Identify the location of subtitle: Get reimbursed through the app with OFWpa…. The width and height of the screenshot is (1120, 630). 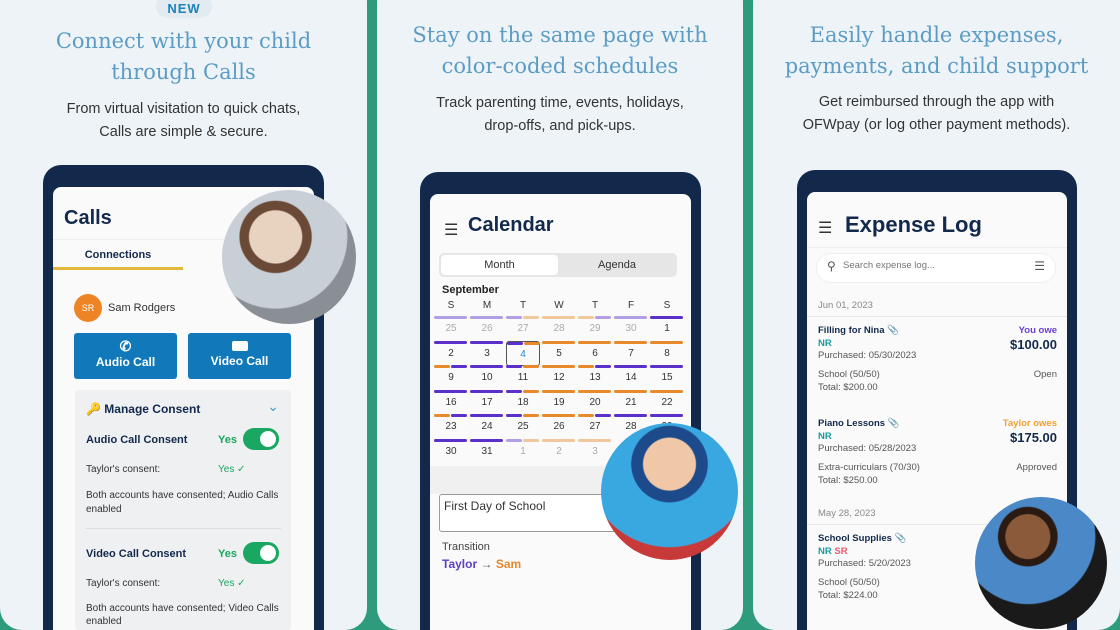
(936, 113).